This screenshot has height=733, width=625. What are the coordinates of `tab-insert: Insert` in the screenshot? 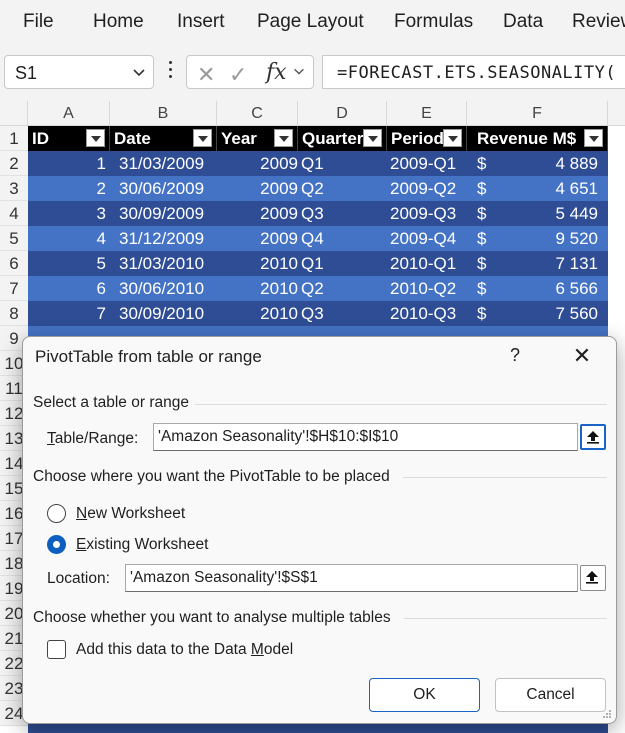 It's located at (201, 22).